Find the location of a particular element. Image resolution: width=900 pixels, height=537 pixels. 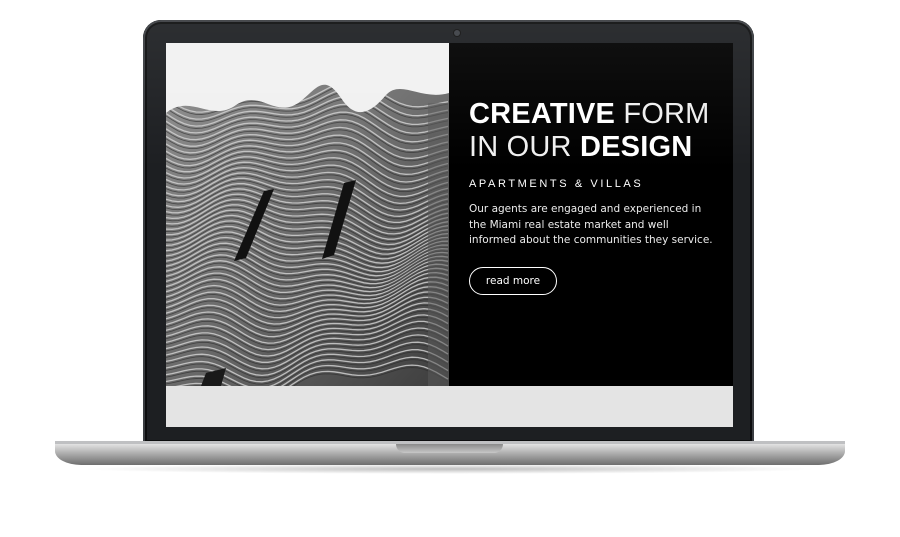

laptop-shadow is located at coordinates (450, 469).